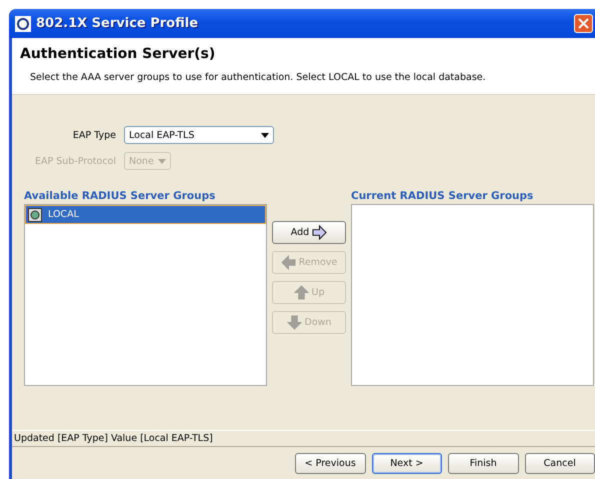 This screenshot has height=479, width=595. What do you see at coordinates (63, 214) in the screenshot?
I see `item-label: LOCAL` at bounding box center [63, 214].